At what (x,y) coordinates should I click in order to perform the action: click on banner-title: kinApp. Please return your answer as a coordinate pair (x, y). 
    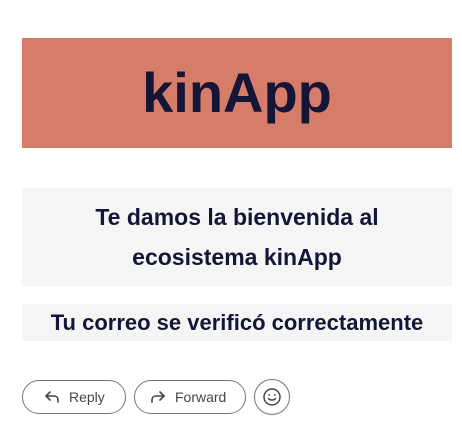
    Looking at the image, I should click on (237, 92).